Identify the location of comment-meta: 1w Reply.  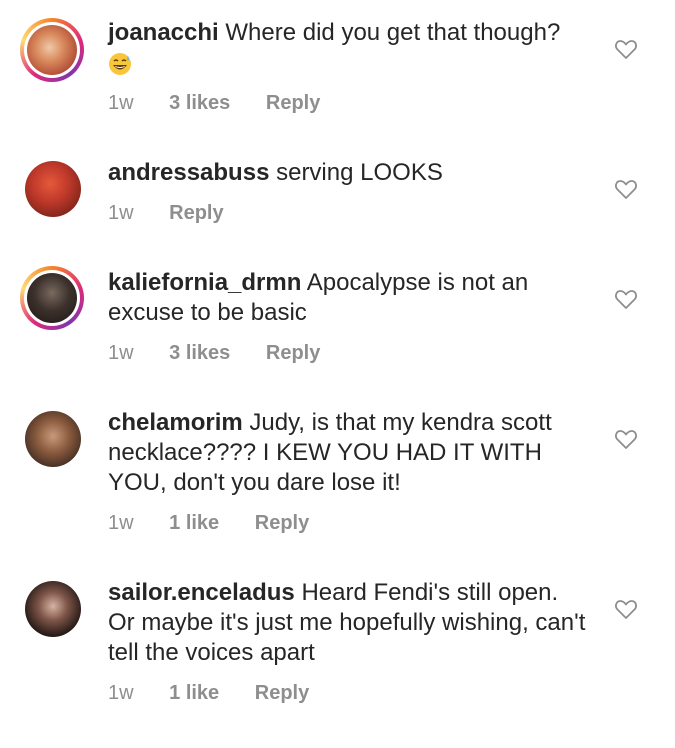
(181, 213).